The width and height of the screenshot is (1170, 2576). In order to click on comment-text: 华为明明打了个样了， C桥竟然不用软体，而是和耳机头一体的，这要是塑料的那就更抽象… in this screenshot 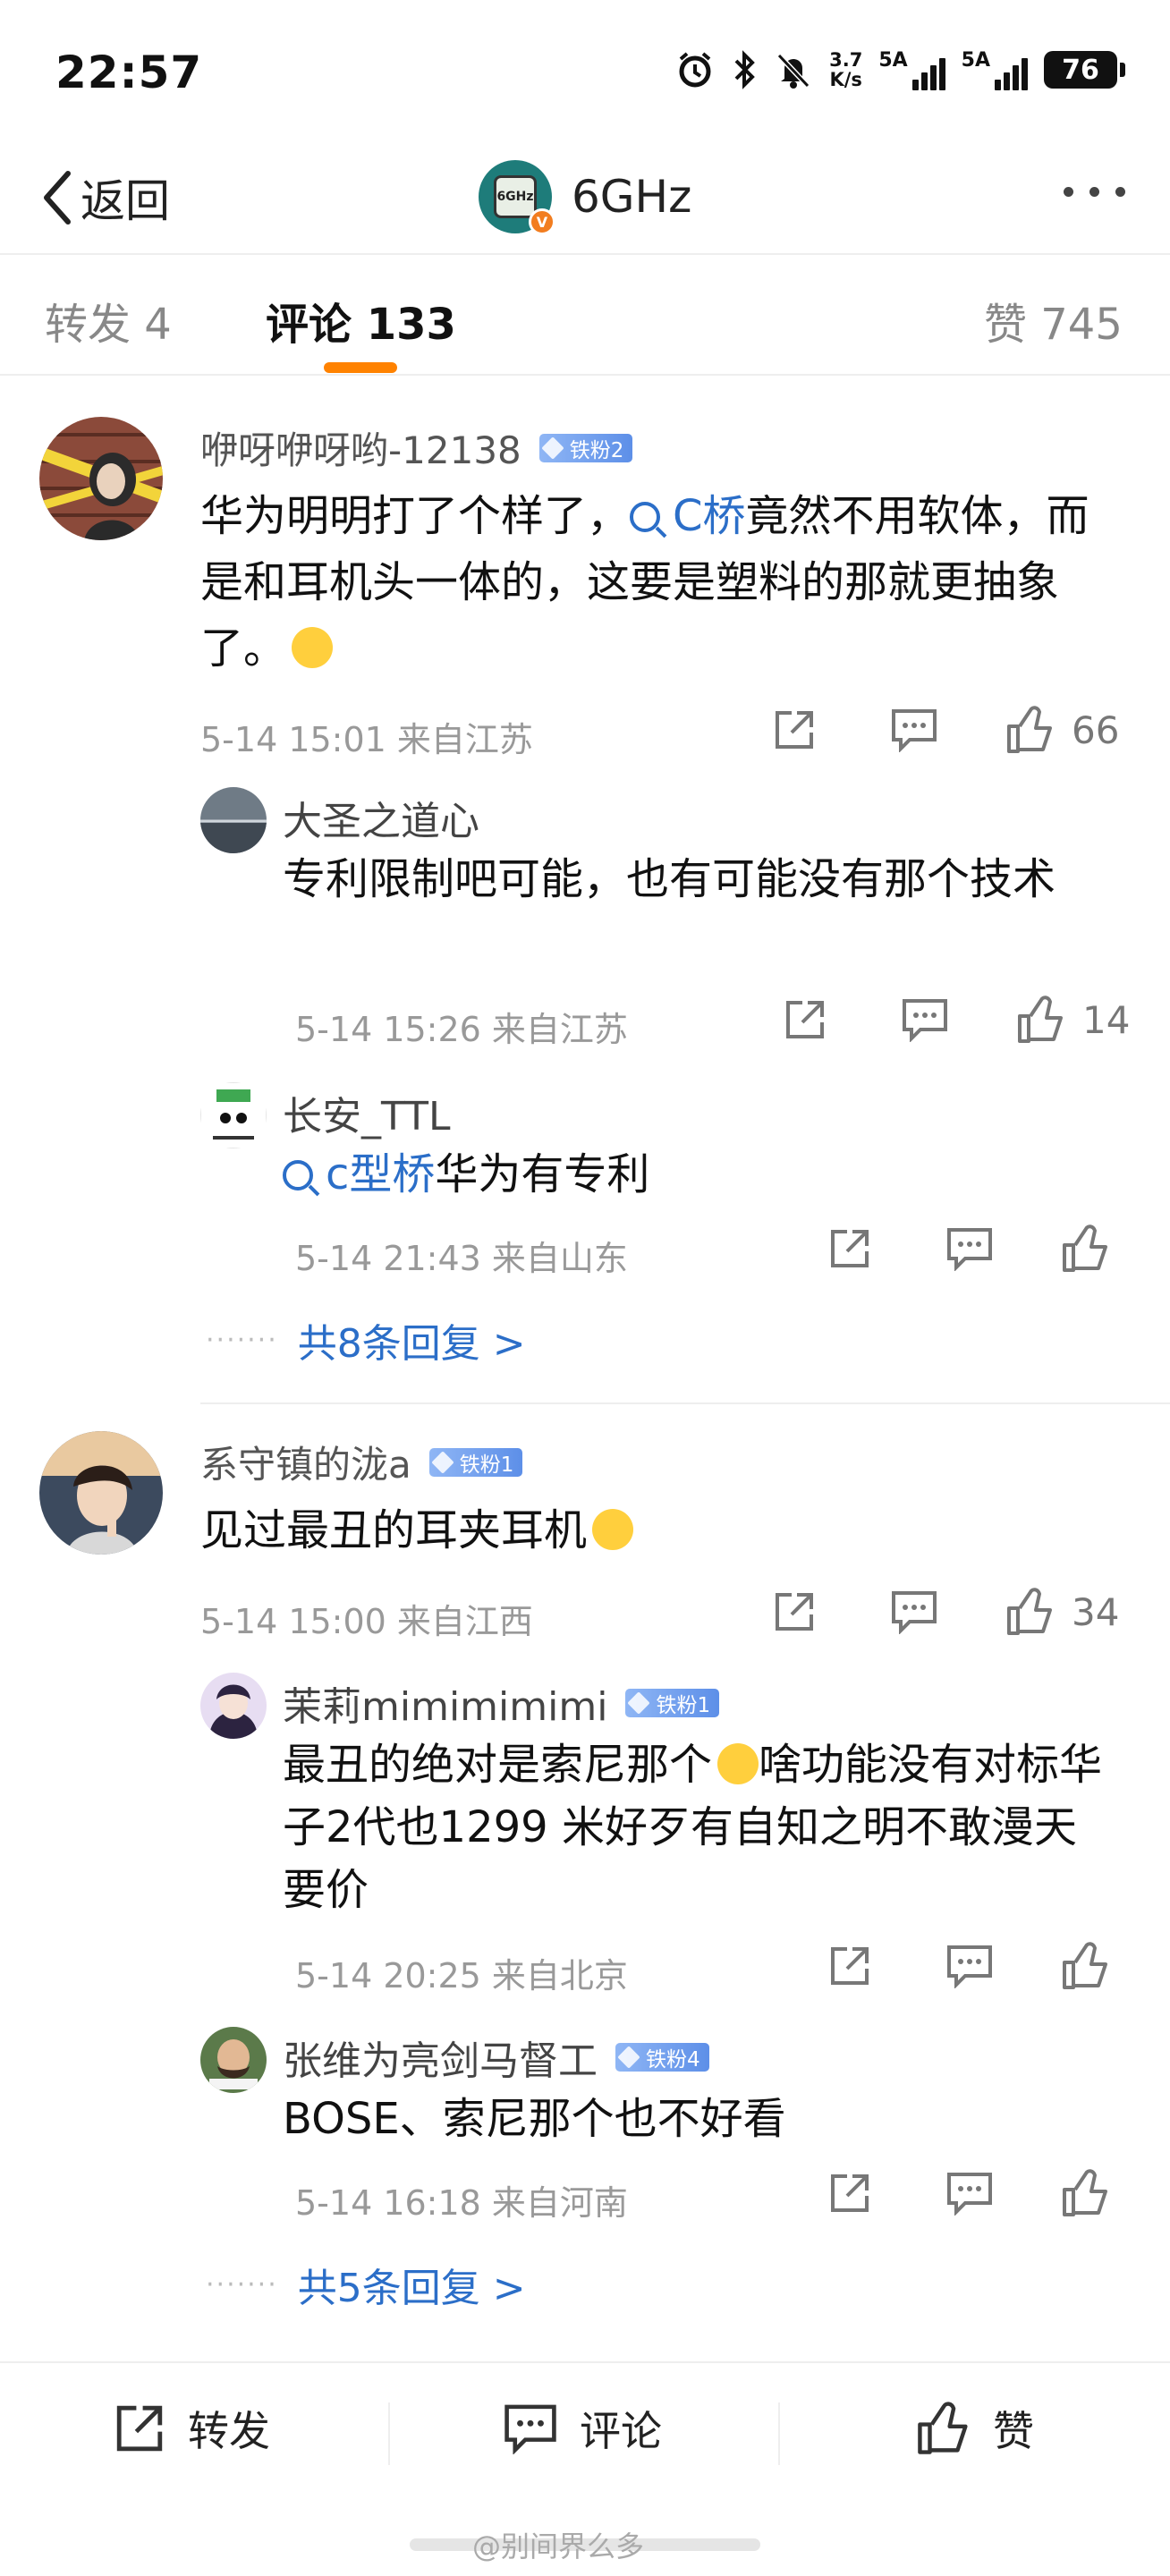, I will do `click(644, 582)`.